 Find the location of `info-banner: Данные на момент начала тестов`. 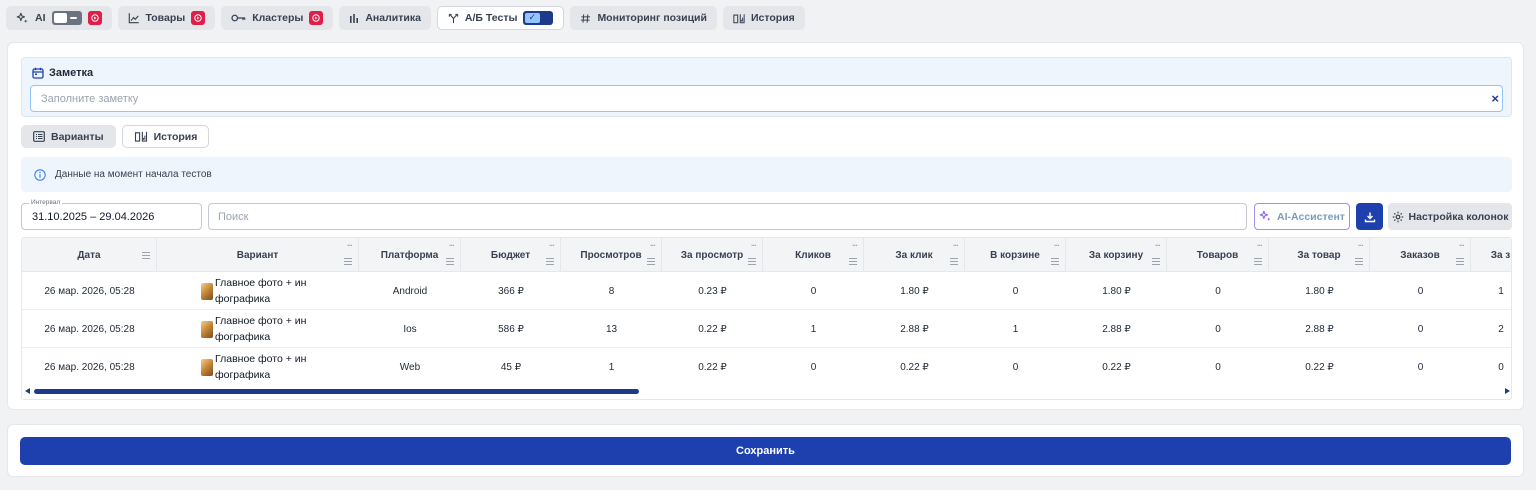

info-banner: Данные на момент начала тестов is located at coordinates (766, 174).